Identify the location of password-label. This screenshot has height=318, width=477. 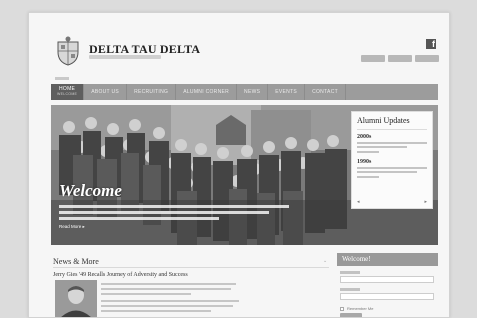
(350, 289).